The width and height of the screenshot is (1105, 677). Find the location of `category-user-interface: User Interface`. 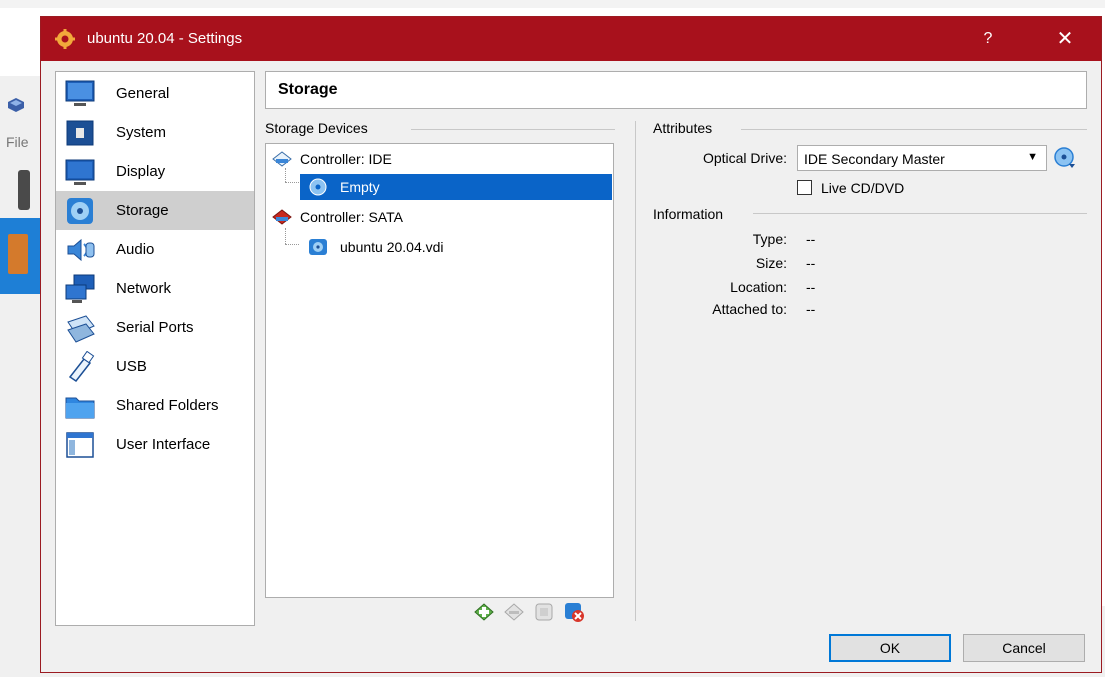

category-user-interface: User Interface is located at coordinates (155, 444).